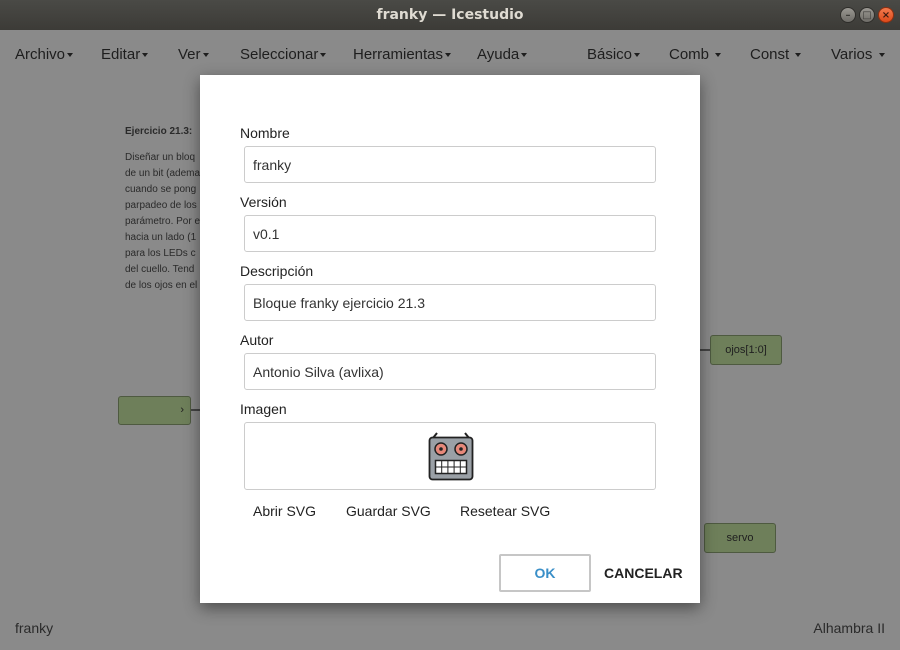 This screenshot has height=650, width=900. I want to click on menu-herramientas: Herramientas, so click(402, 54).